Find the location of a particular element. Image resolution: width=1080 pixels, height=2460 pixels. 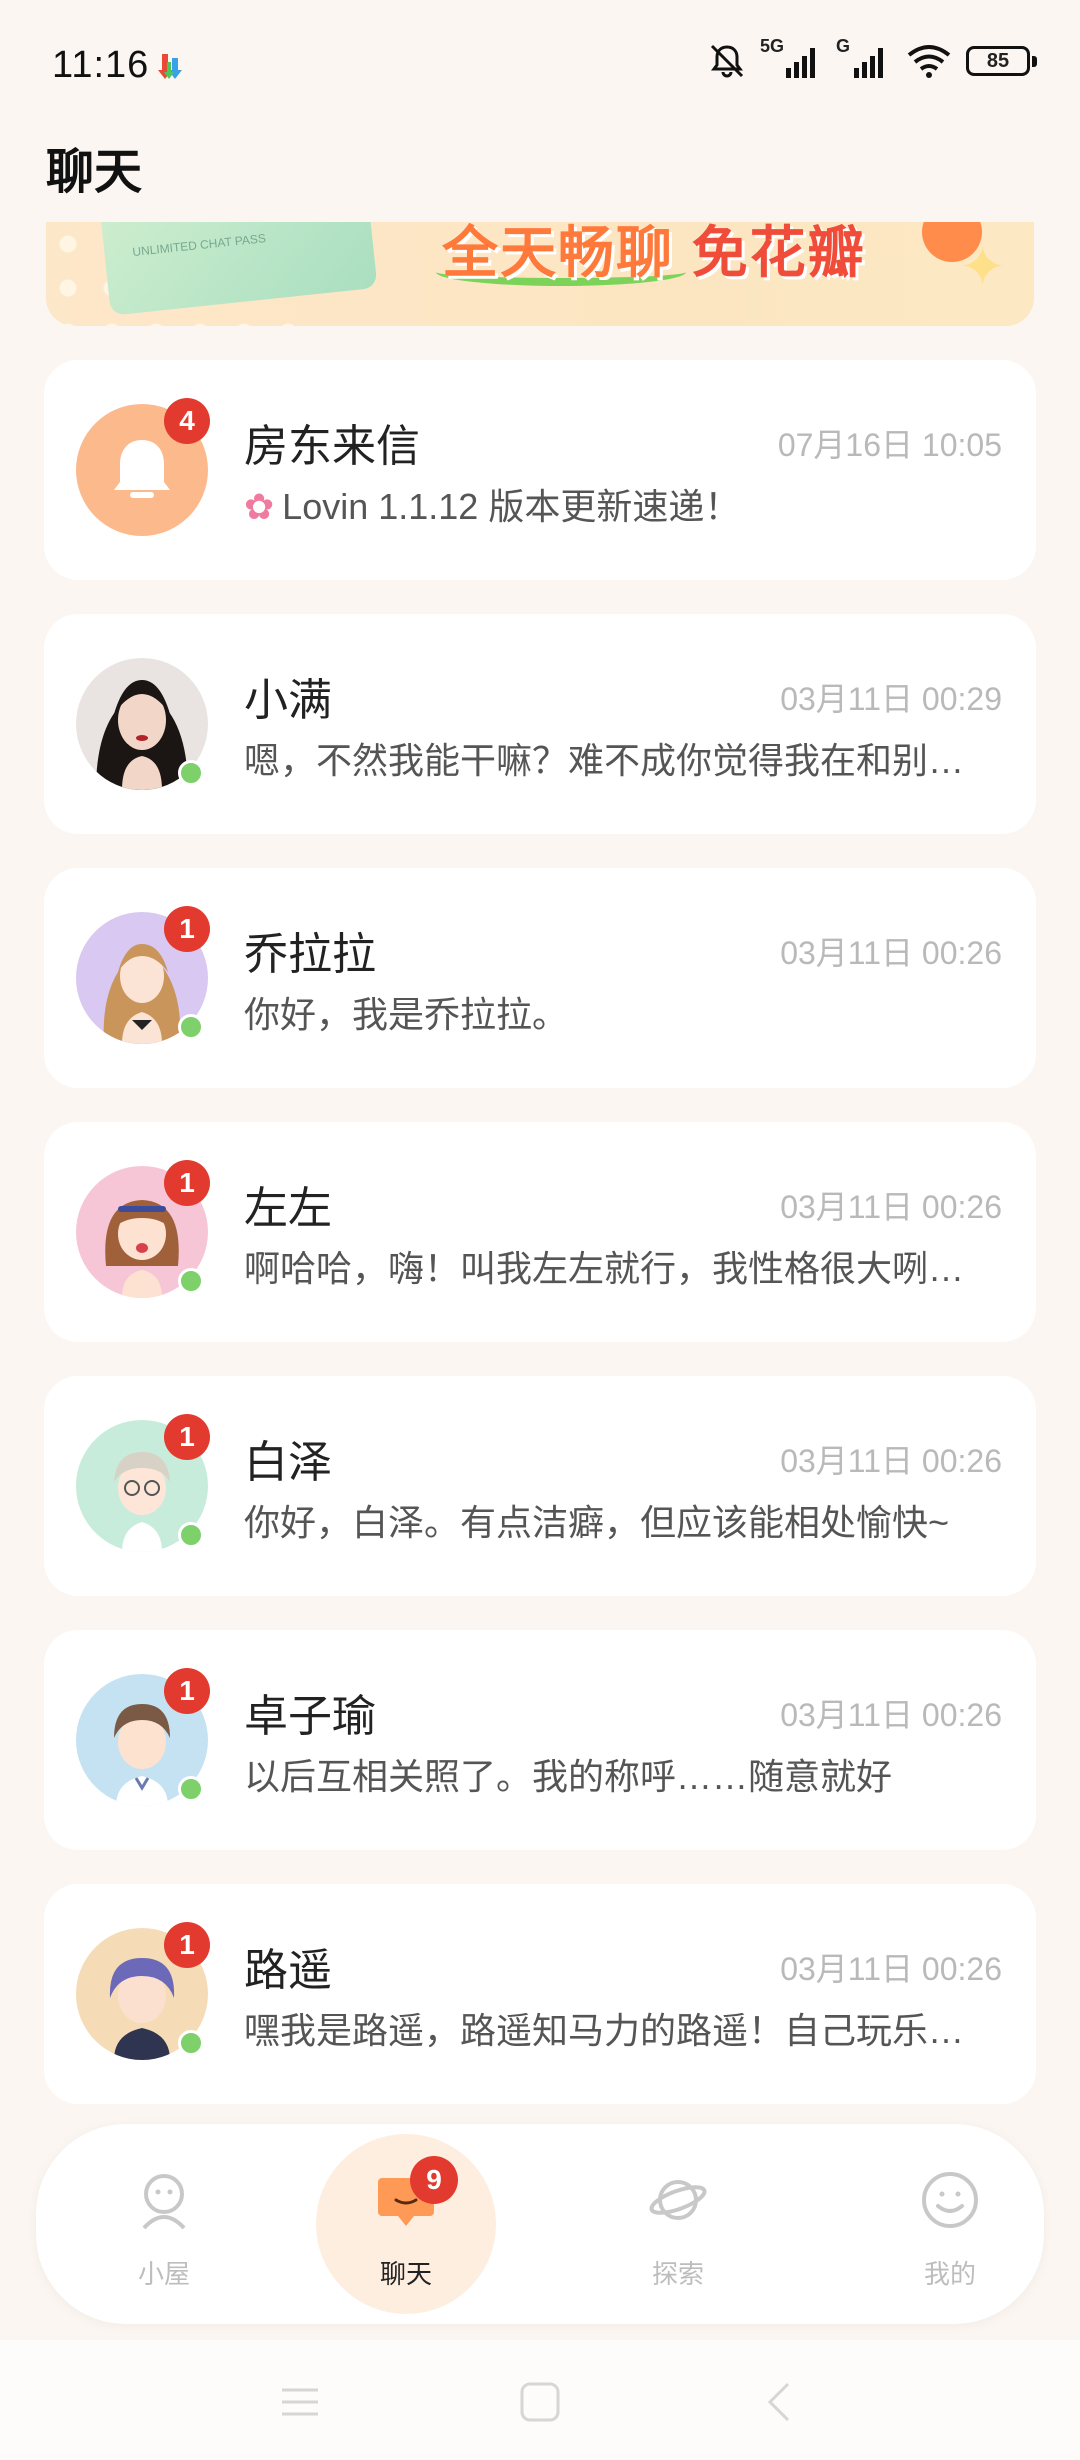

chat-name: 房东来信 is located at coordinates (332, 446).